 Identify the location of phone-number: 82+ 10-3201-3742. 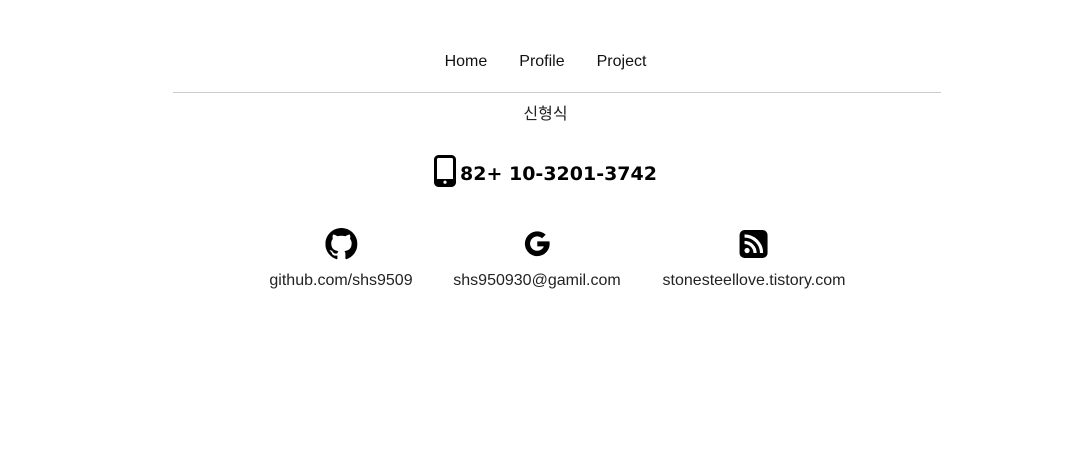
(558, 173).